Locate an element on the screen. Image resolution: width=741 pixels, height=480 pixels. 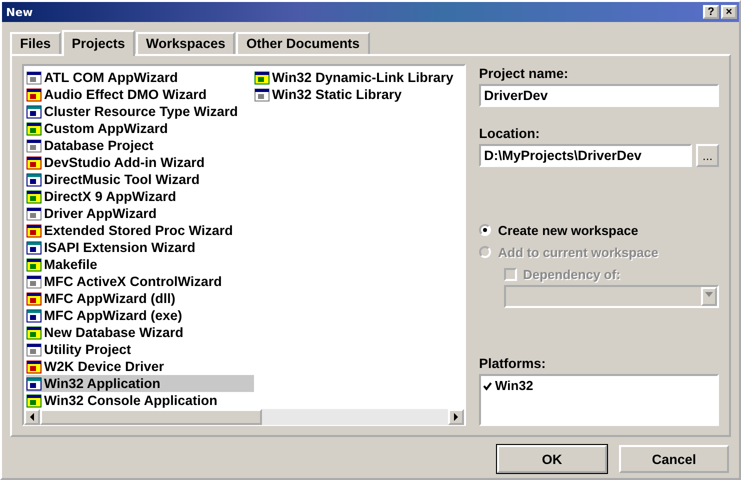
dependency-dropdown is located at coordinates (611, 296).